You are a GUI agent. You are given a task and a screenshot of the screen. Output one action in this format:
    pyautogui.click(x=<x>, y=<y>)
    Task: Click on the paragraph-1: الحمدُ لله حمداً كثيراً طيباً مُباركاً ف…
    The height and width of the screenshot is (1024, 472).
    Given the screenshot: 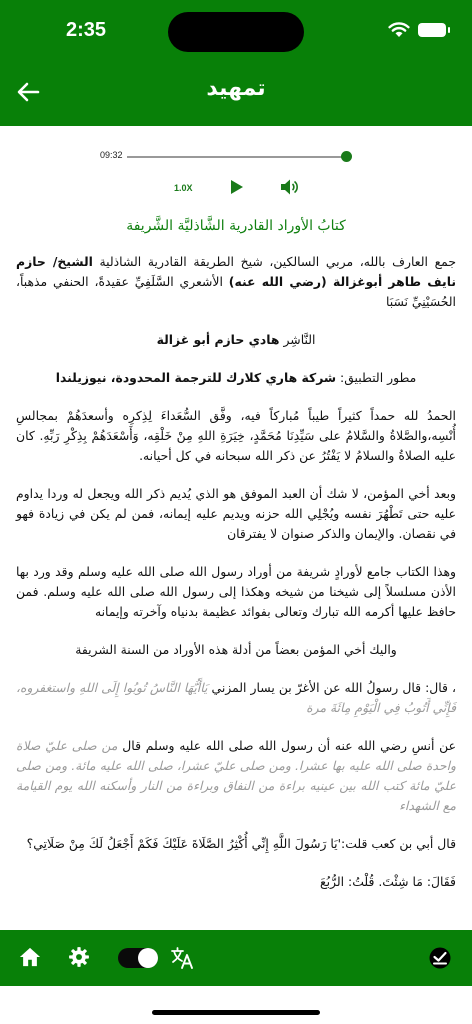 What is the action you would take?
    pyautogui.click(x=236, y=435)
    